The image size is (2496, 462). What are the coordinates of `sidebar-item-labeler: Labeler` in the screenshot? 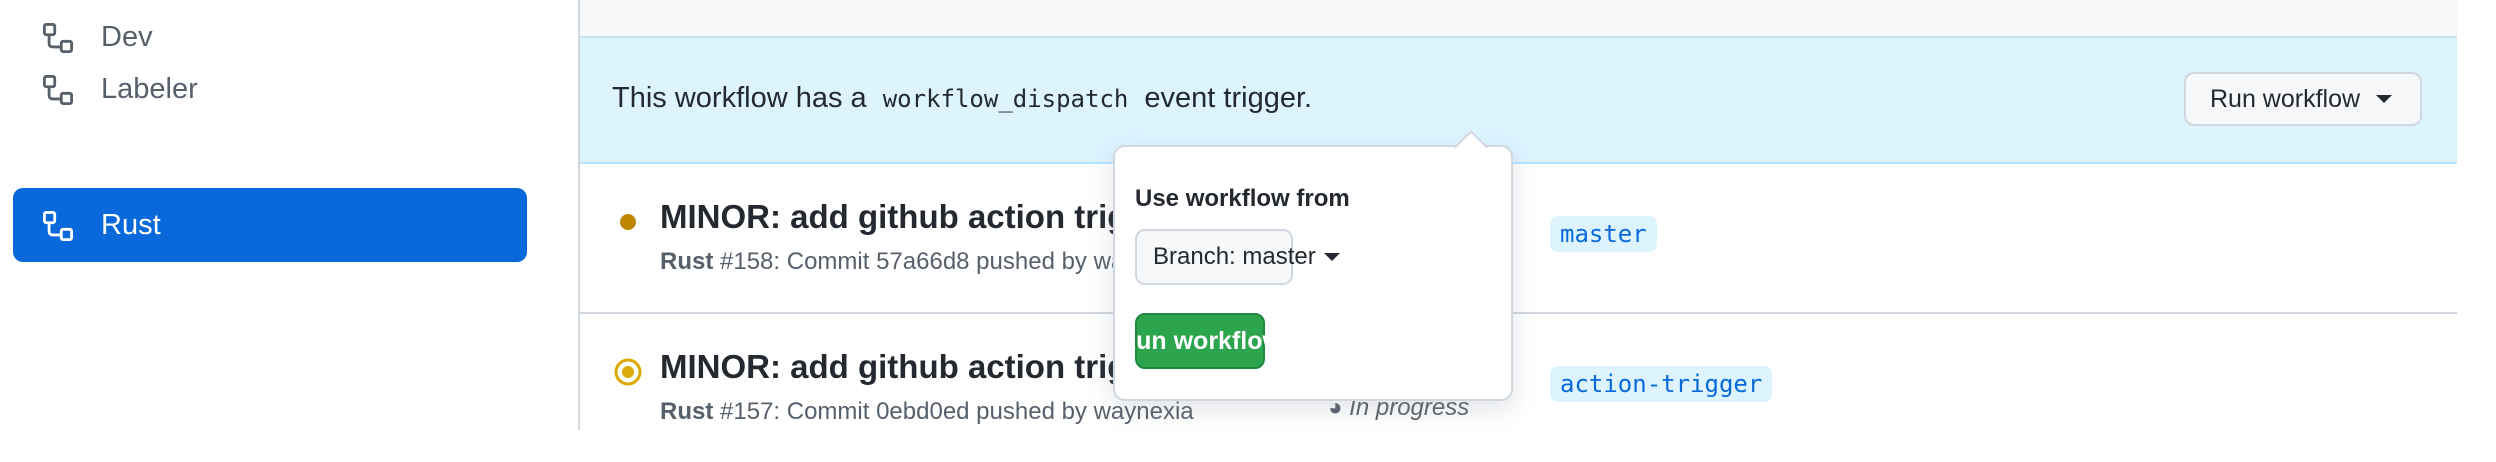 It's located at (270, 89).